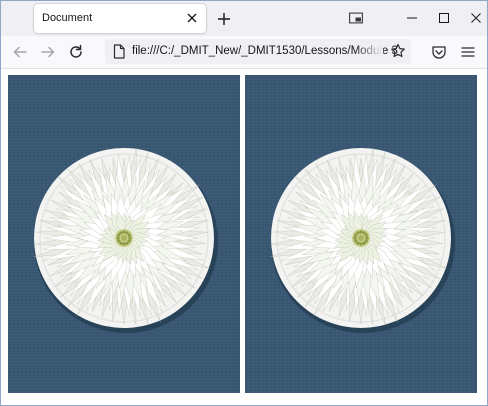 The height and width of the screenshot is (406, 488). Describe the element at coordinates (76, 52) in the screenshot. I see `reload-icon` at that location.